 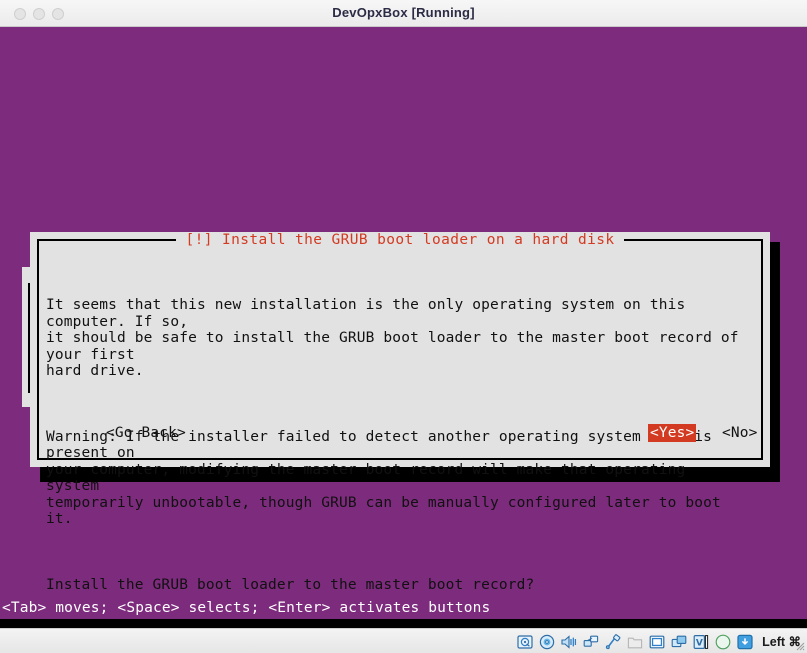 What do you see at coordinates (672, 433) in the screenshot?
I see `yes-button: <Yes>` at bounding box center [672, 433].